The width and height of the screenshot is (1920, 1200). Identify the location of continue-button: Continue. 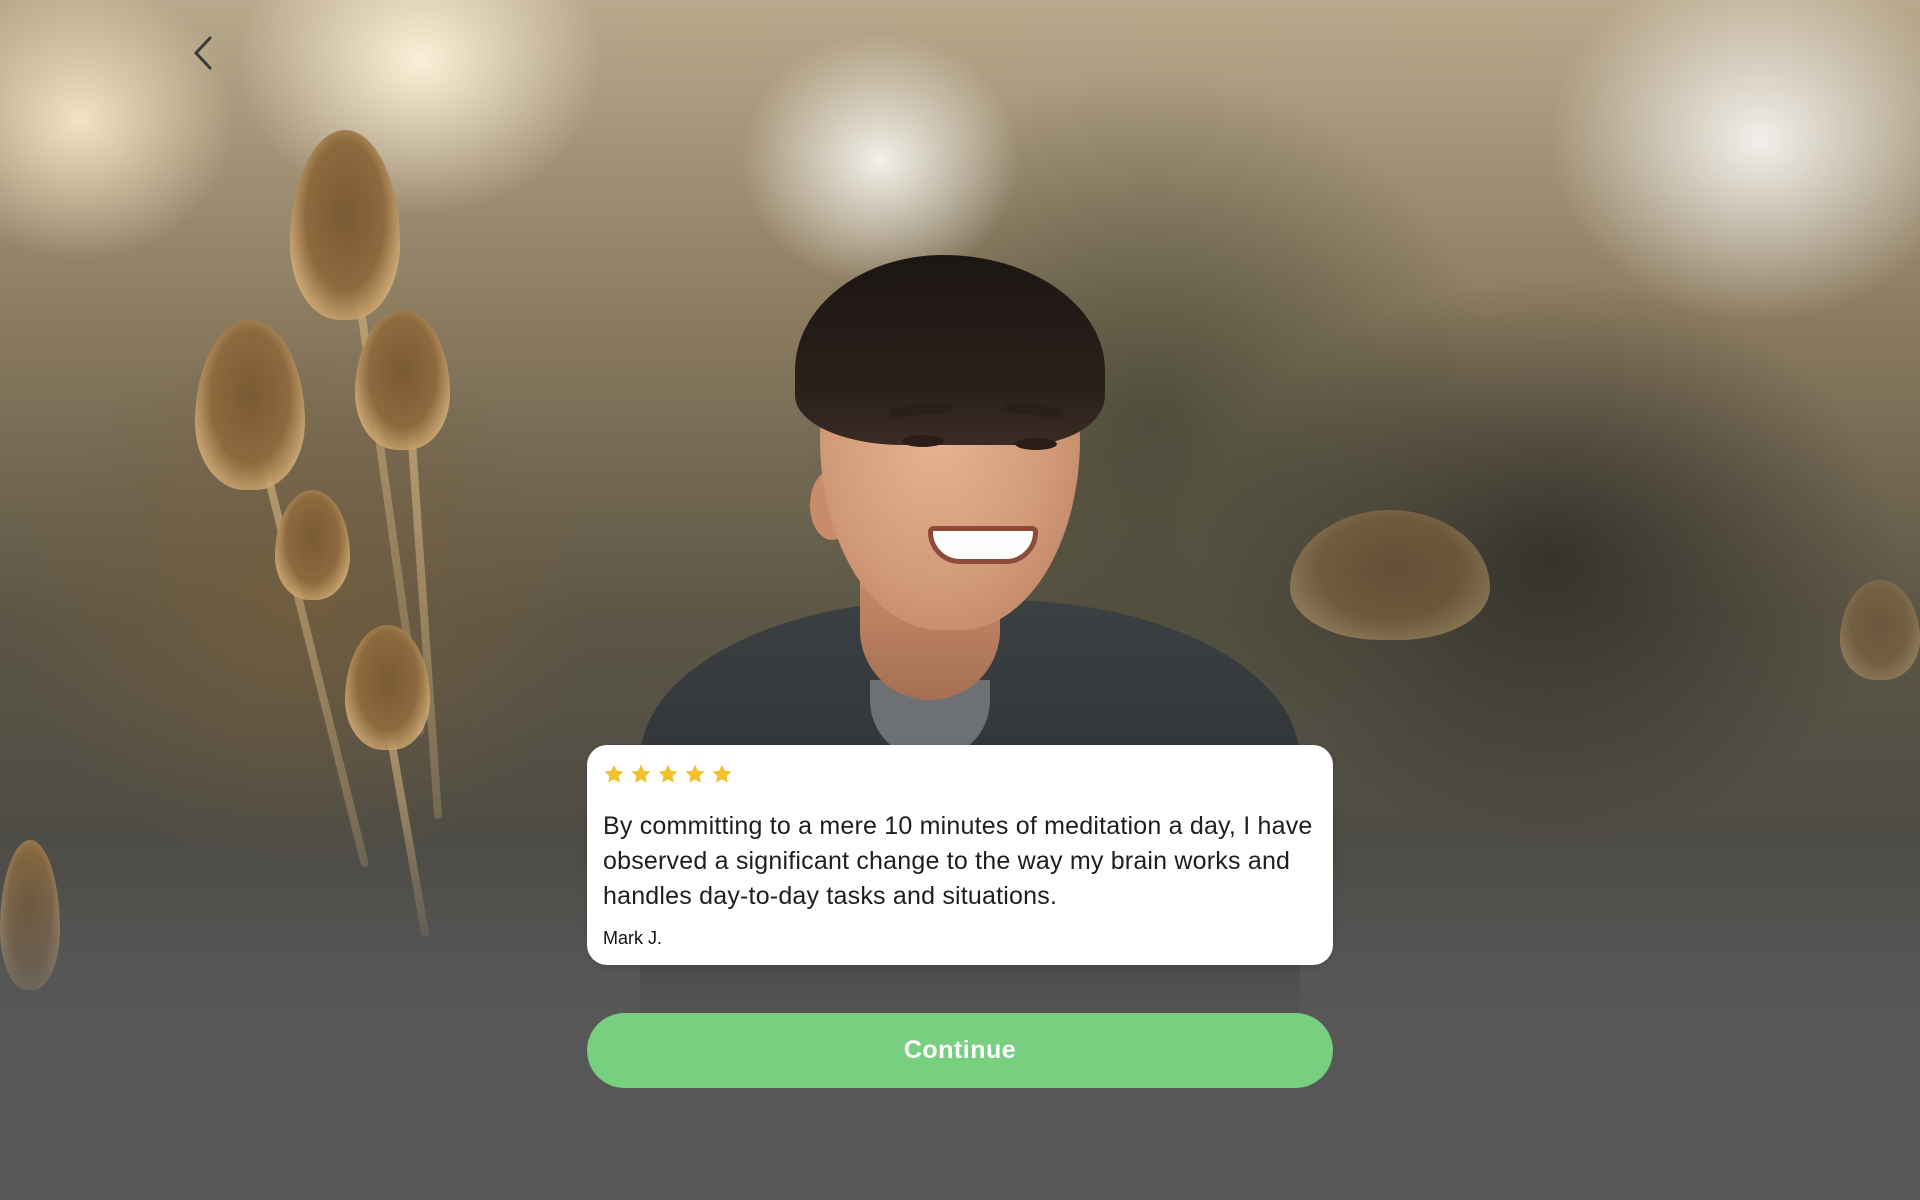
(960, 1050).